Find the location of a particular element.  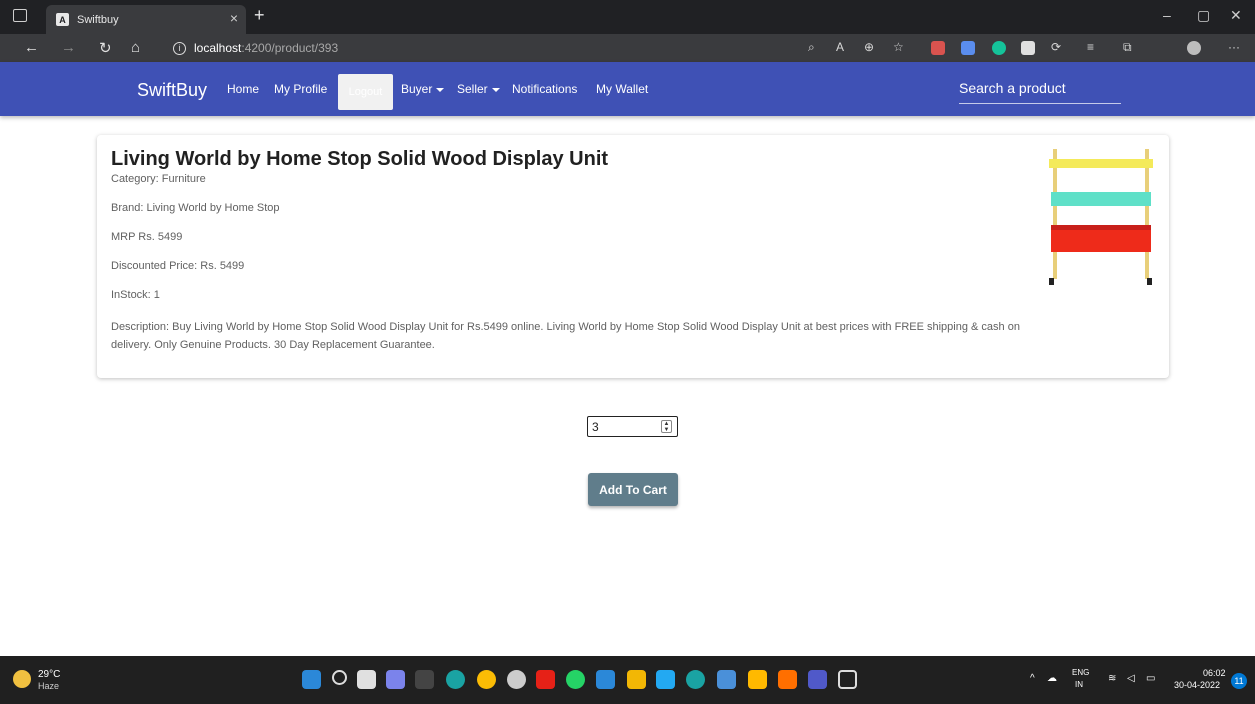

snipping-icon is located at coordinates (726, 679).